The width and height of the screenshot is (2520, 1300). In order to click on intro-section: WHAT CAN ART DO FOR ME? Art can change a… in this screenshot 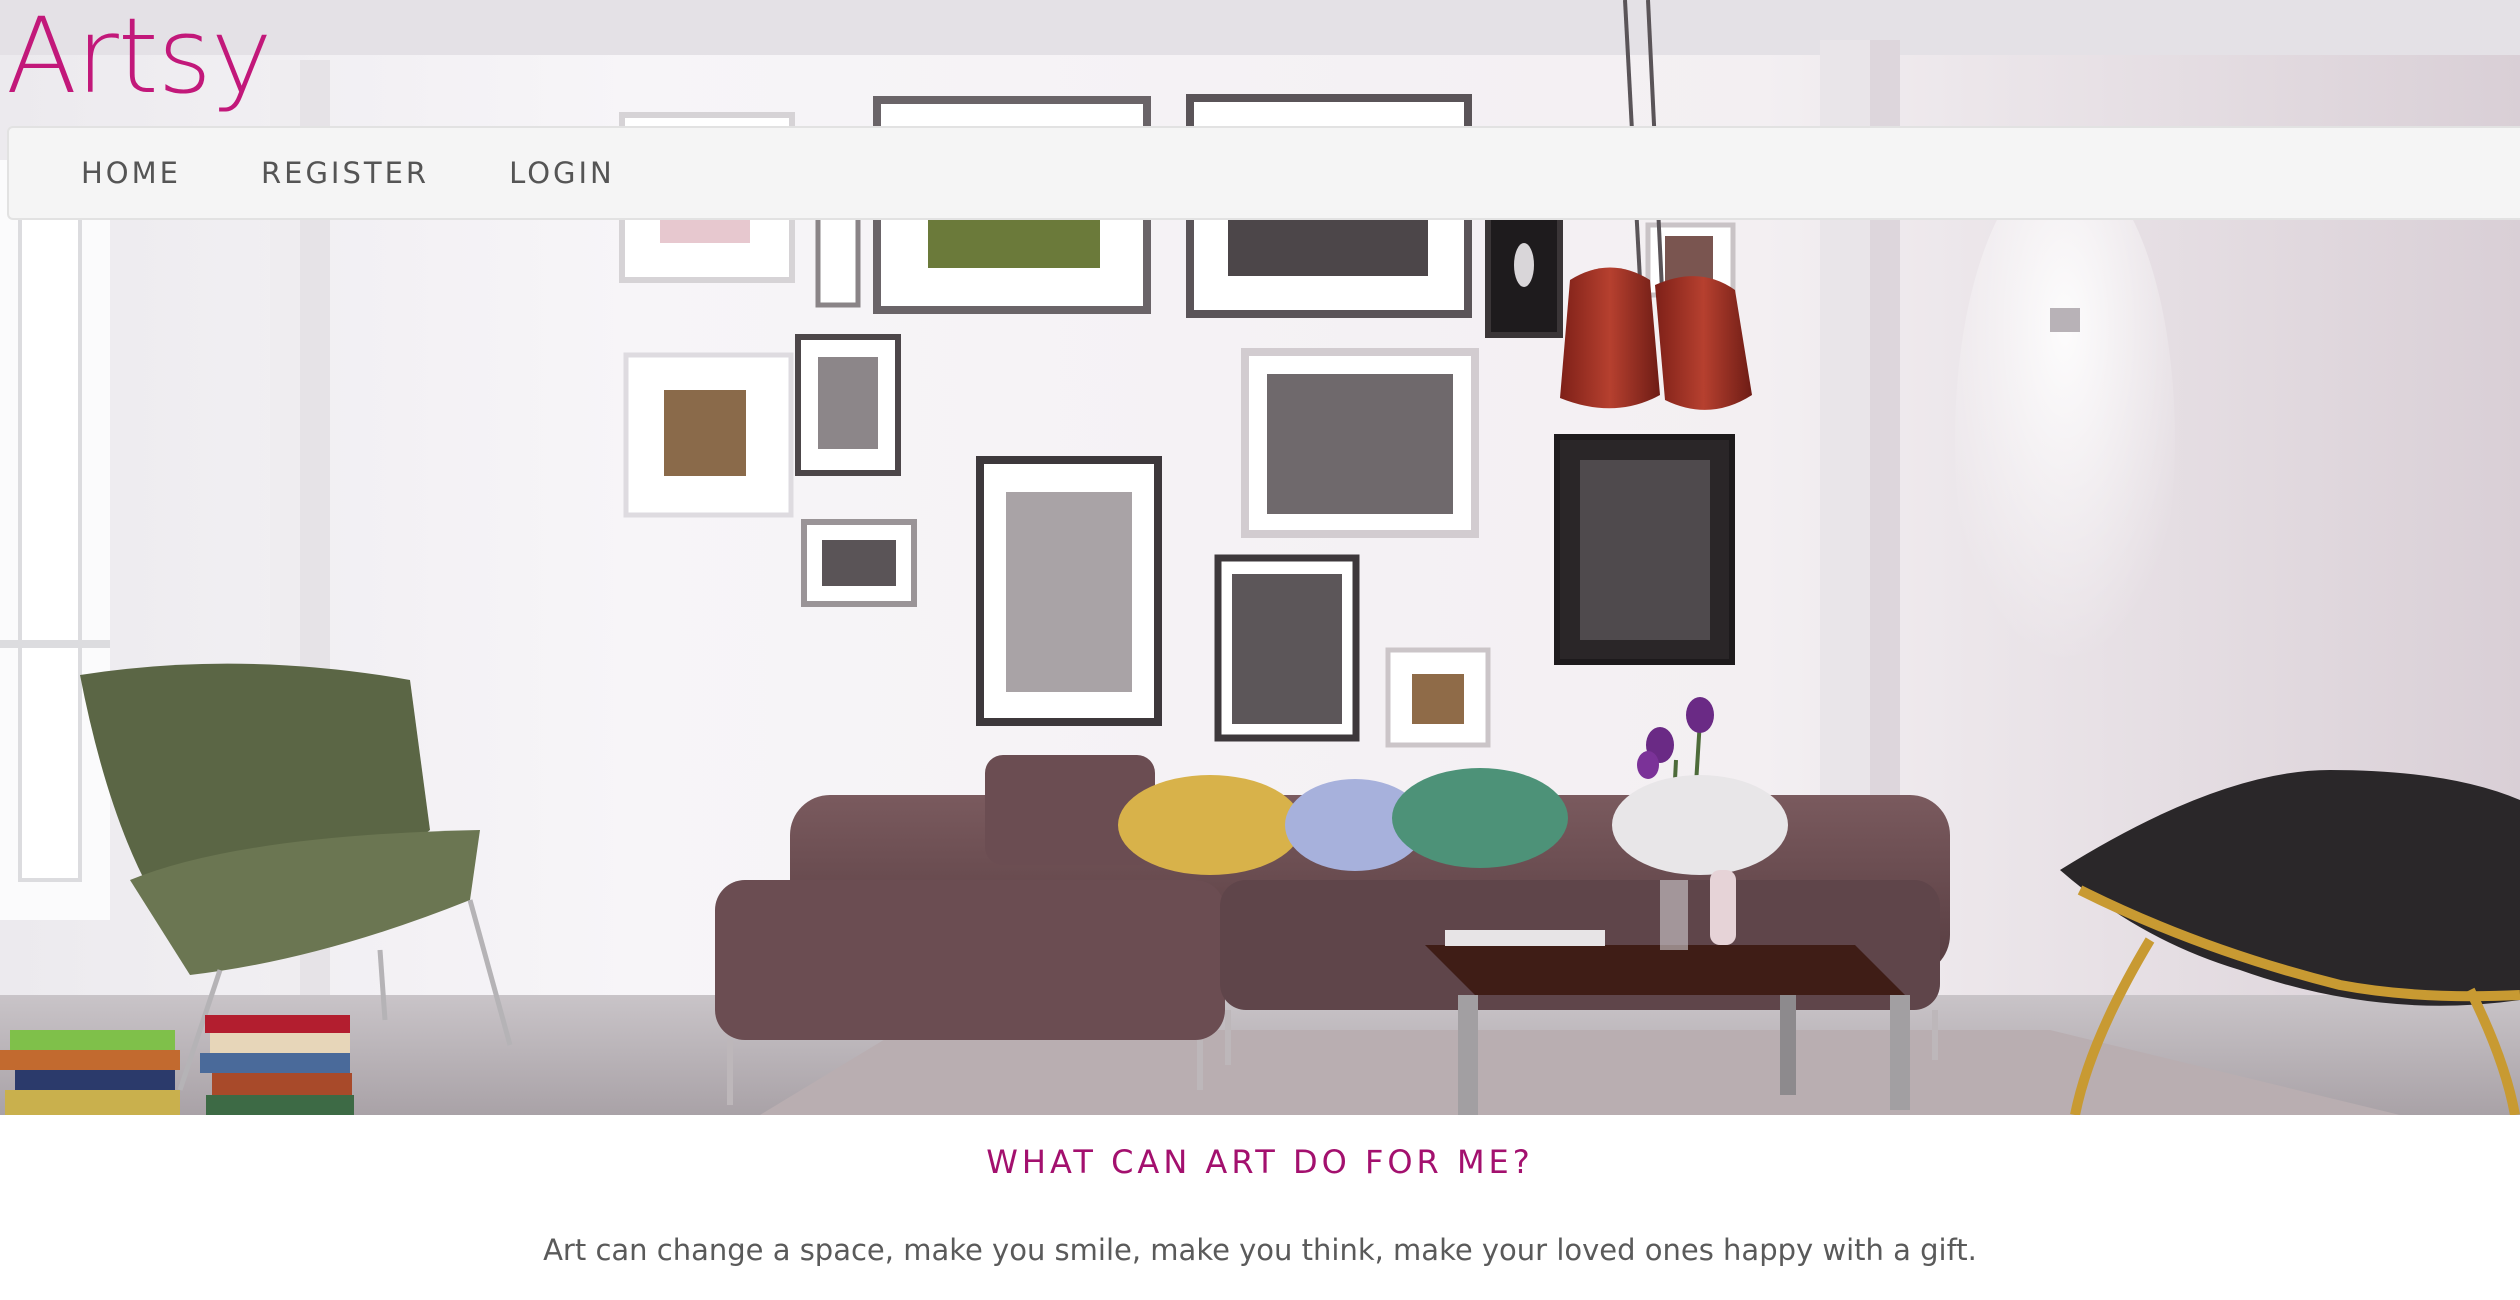, I will do `click(1260, 1207)`.